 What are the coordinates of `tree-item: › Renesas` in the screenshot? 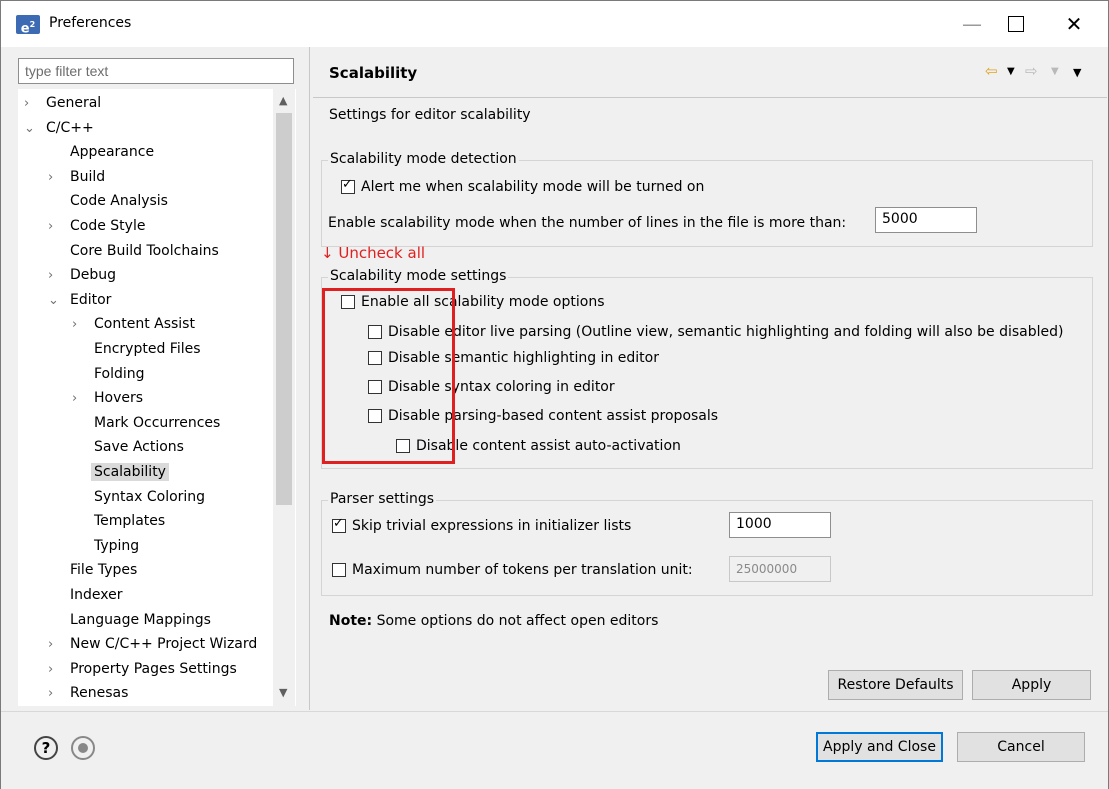 It's located at (88, 693).